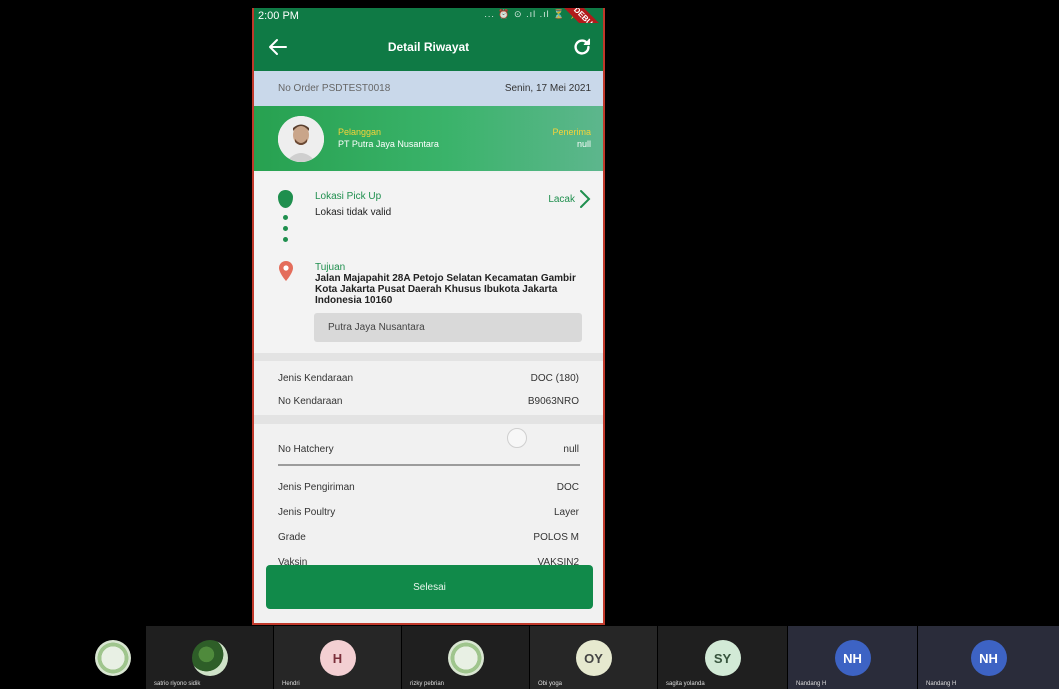  Describe the element at coordinates (582, 47) in the screenshot. I see `refresh-icon` at that location.